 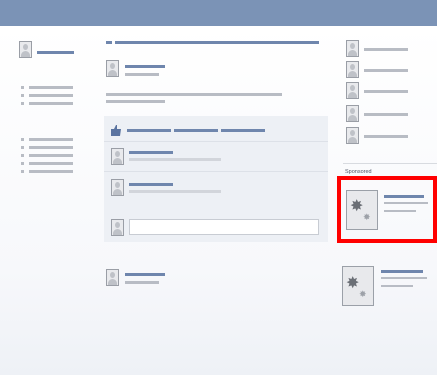 I want to click on sponsored-divider, so click(x=390, y=163).